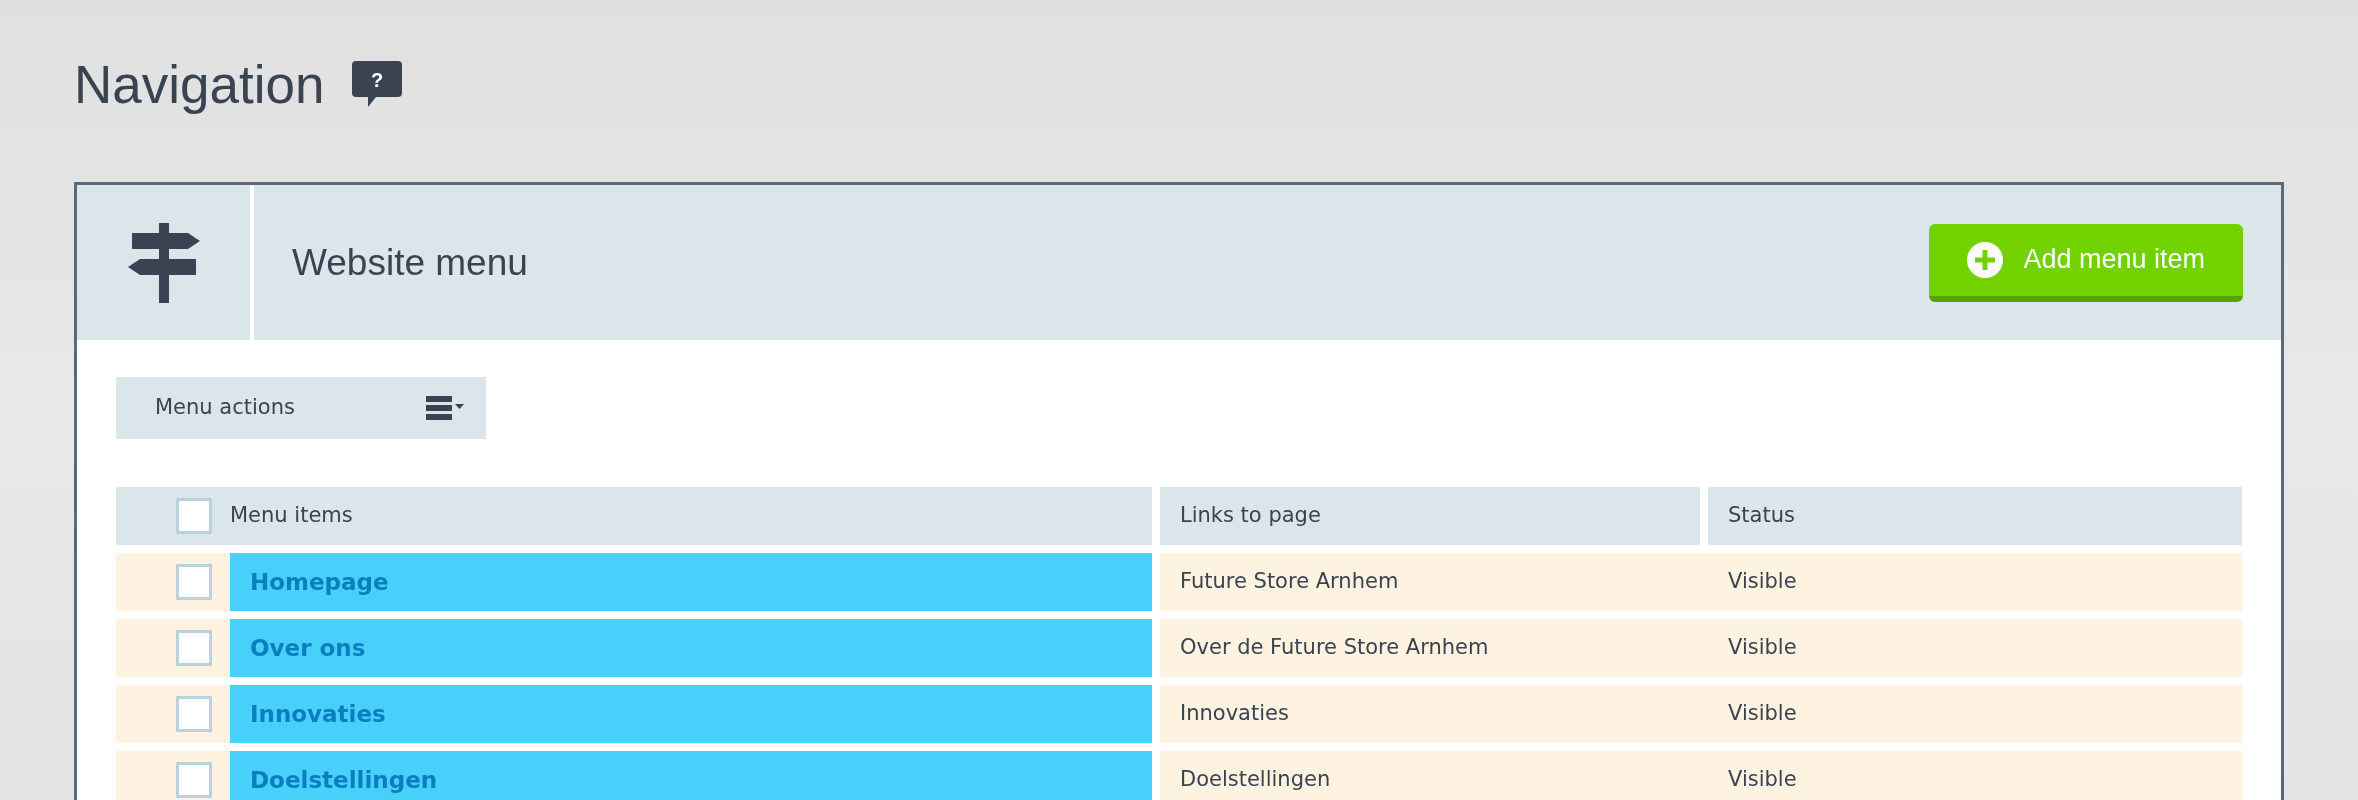  Describe the element at coordinates (1426, 714) in the screenshot. I see `table-cell: Innovaties` at that location.